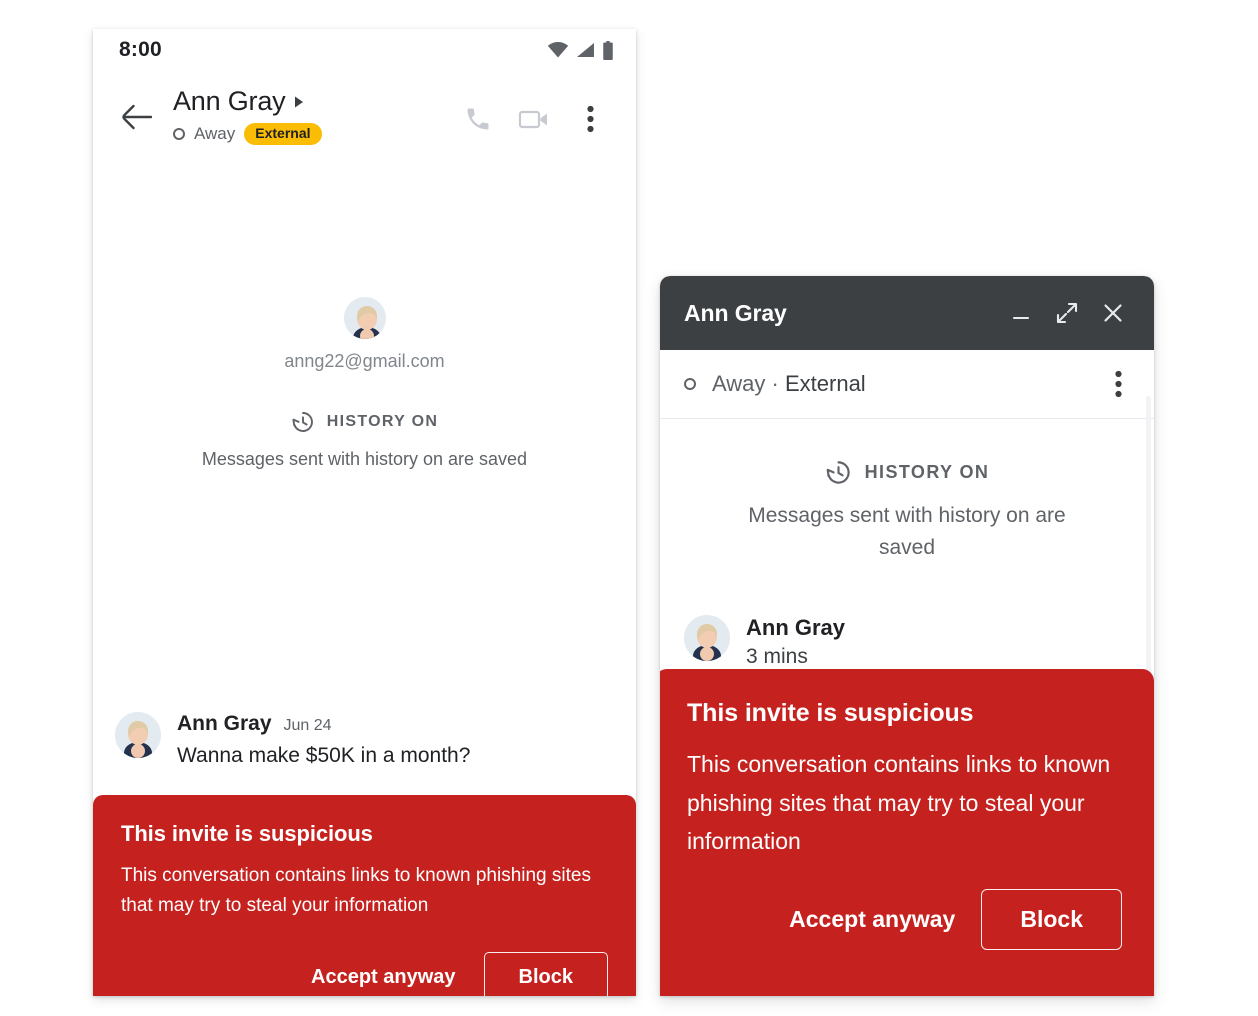 Image resolution: width=1258 pixels, height=1016 pixels. Describe the element at coordinates (735, 312) in the screenshot. I see `window-title: Ann Gray` at that location.